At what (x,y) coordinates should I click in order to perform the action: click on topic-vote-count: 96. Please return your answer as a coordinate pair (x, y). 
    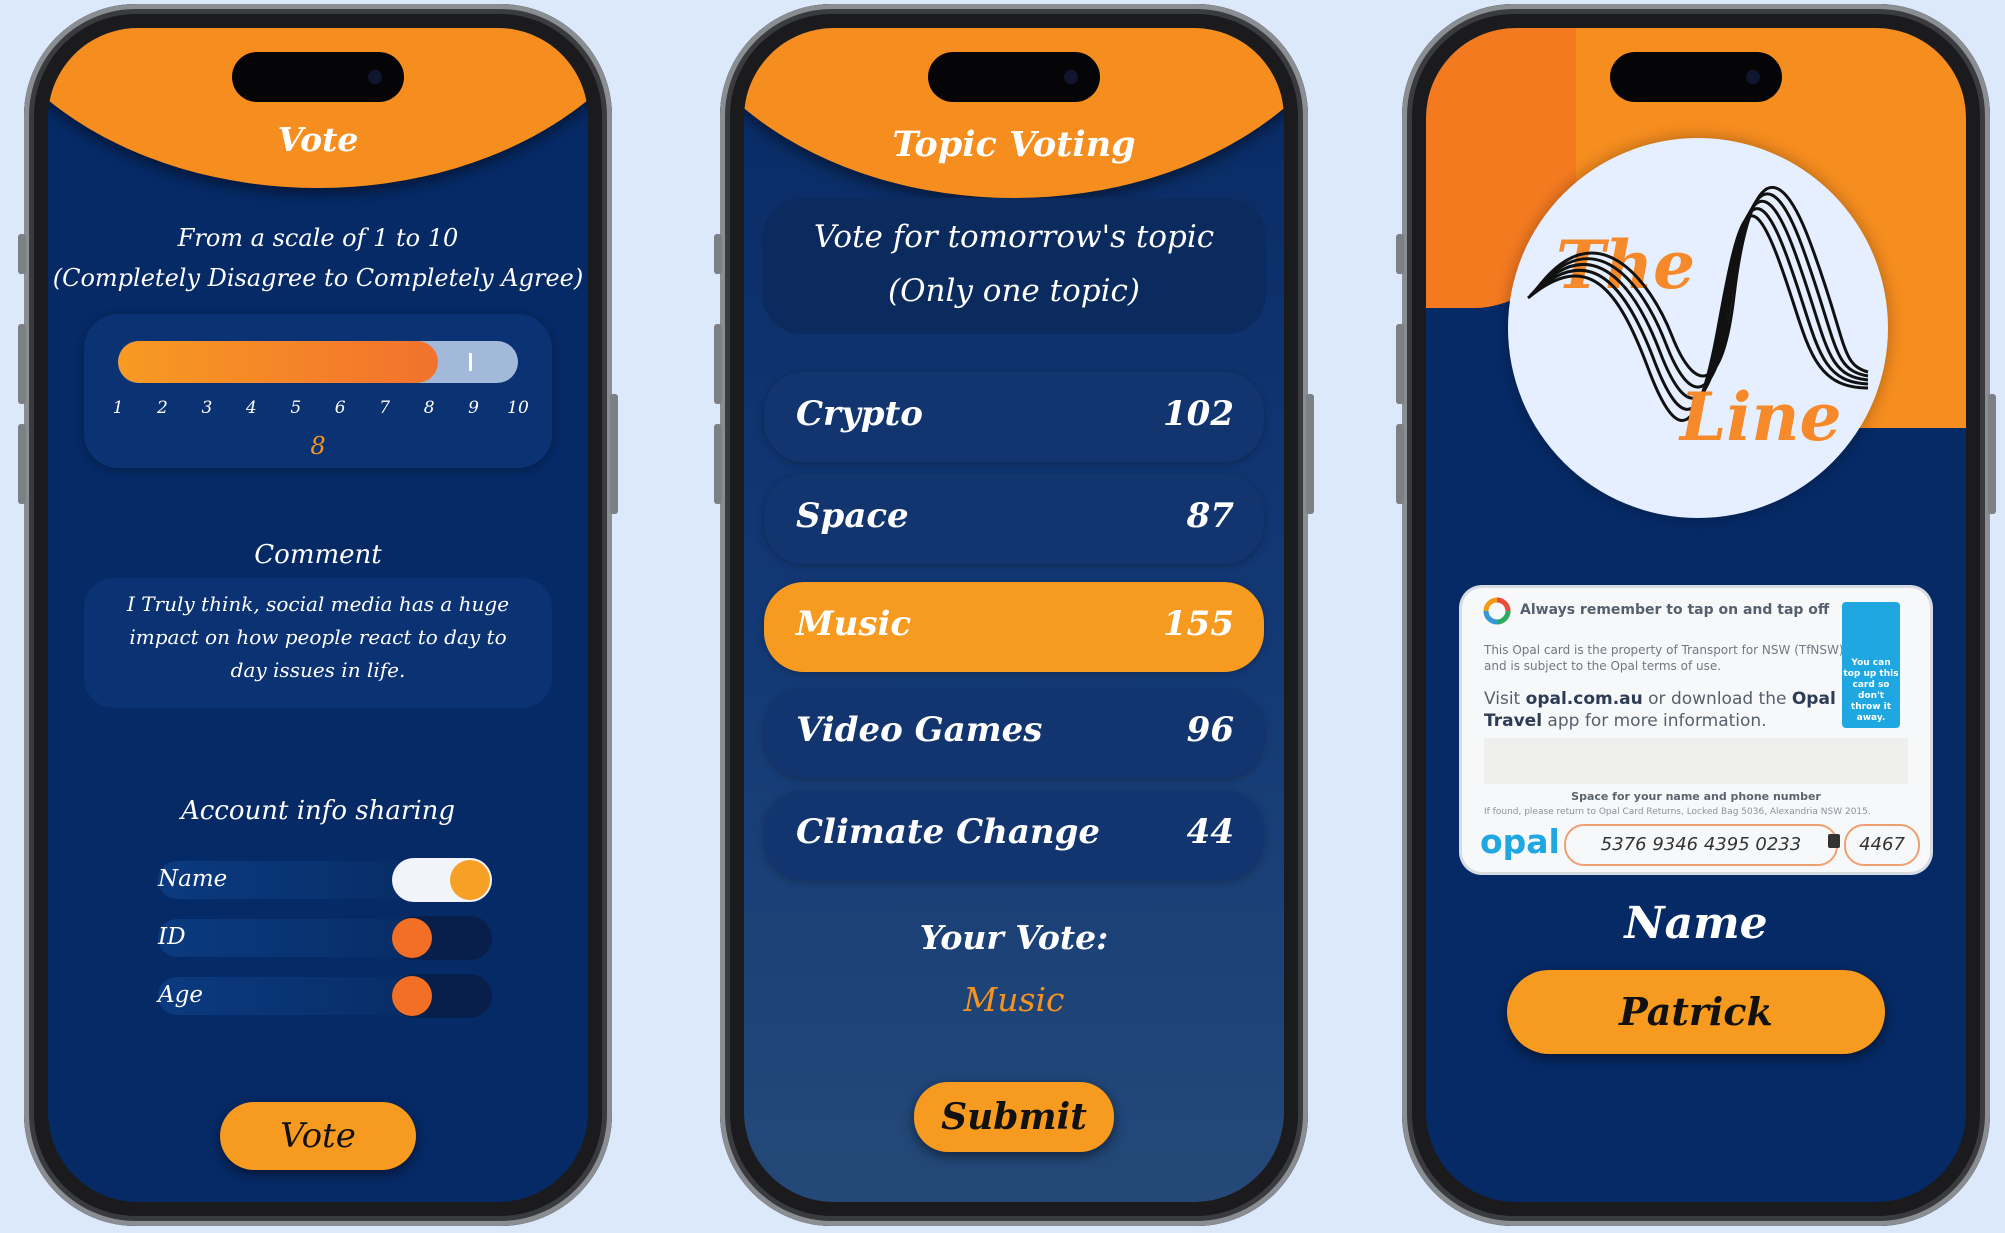
    Looking at the image, I should click on (1210, 730).